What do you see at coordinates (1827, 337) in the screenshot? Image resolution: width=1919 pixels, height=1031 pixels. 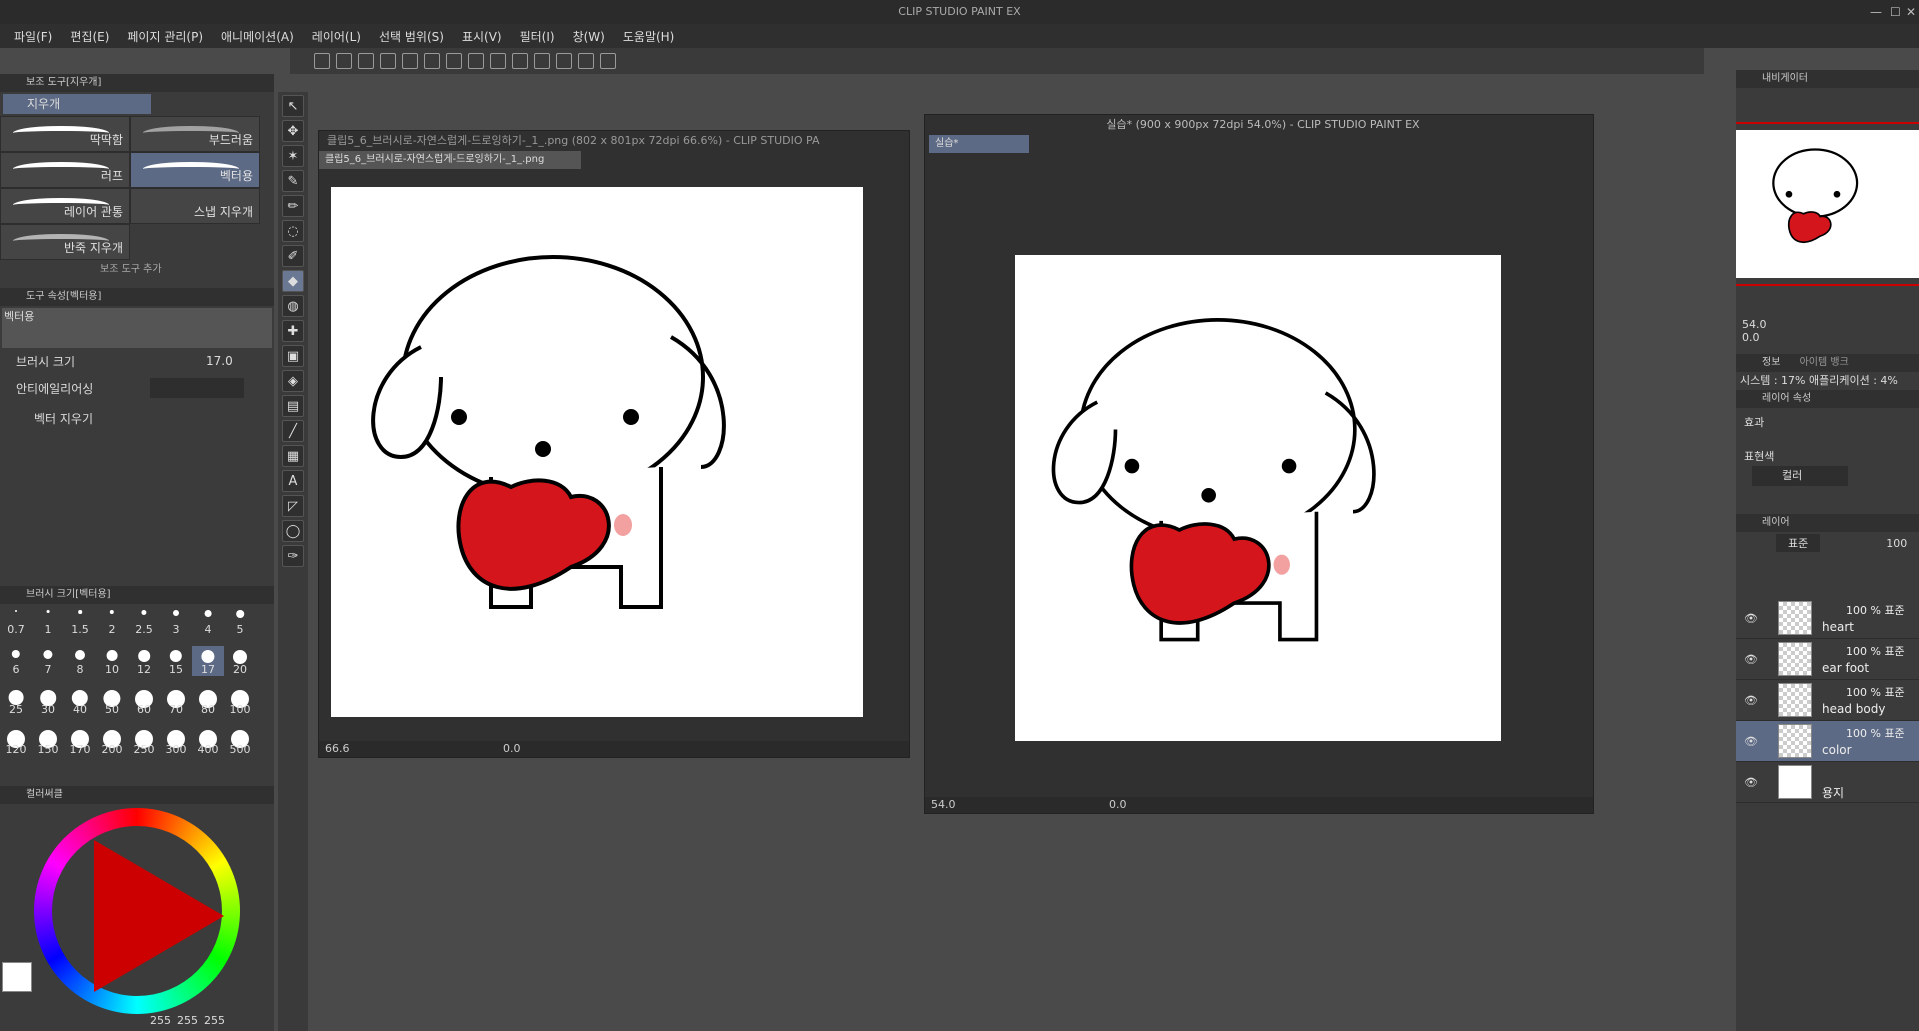 I see `navigator-angle: 0.0` at bounding box center [1827, 337].